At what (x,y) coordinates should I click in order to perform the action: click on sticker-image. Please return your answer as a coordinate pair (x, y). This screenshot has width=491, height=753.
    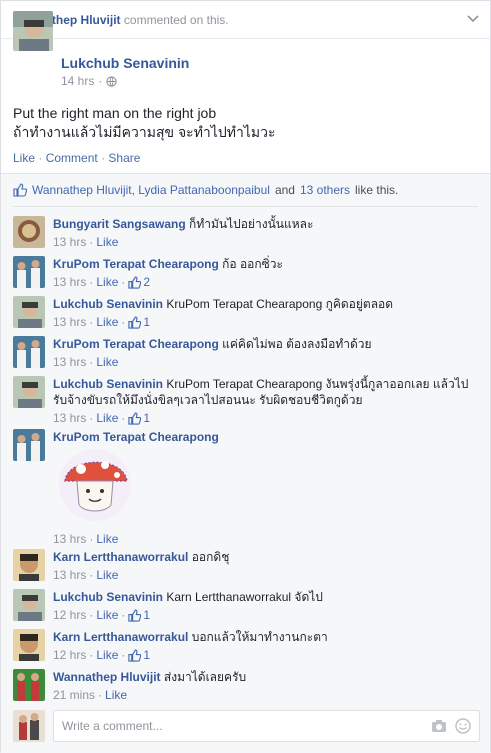
    Looking at the image, I should click on (95, 485).